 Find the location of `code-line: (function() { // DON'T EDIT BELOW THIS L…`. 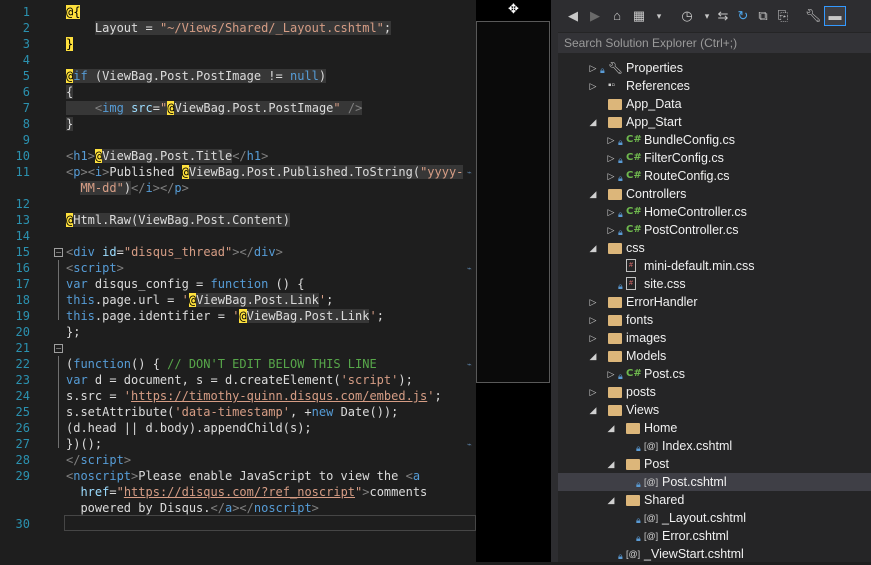

code-line: (function() { // DON'T EDIT BELOW THIS L… is located at coordinates (221, 364).